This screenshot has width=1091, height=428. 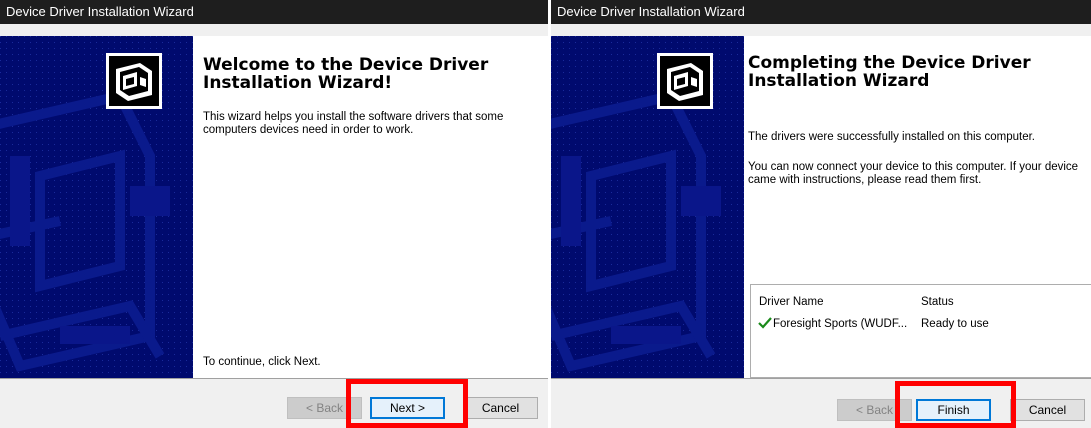 What do you see at coordinates (955, 324) in the screenshot?
I see `driver-status-cell: Ready to use` at bounding box center [955, 324].